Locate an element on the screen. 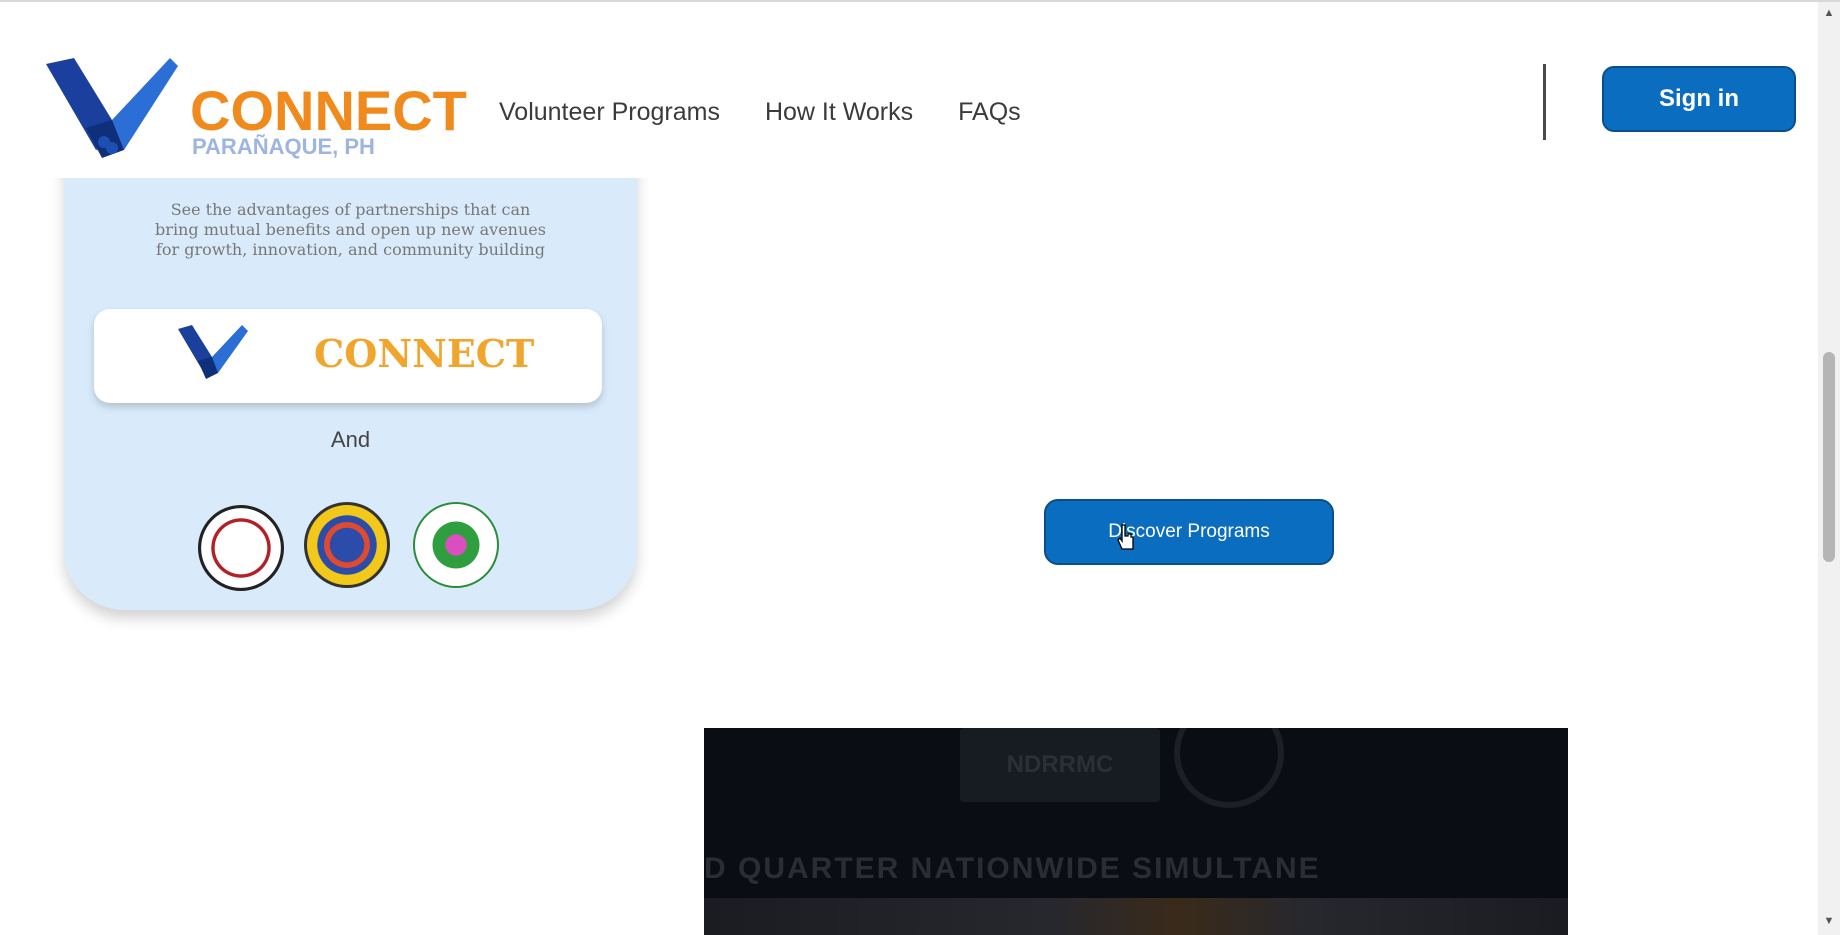  connect-wordmark: CONNECT is located at coordinates (424, 353).